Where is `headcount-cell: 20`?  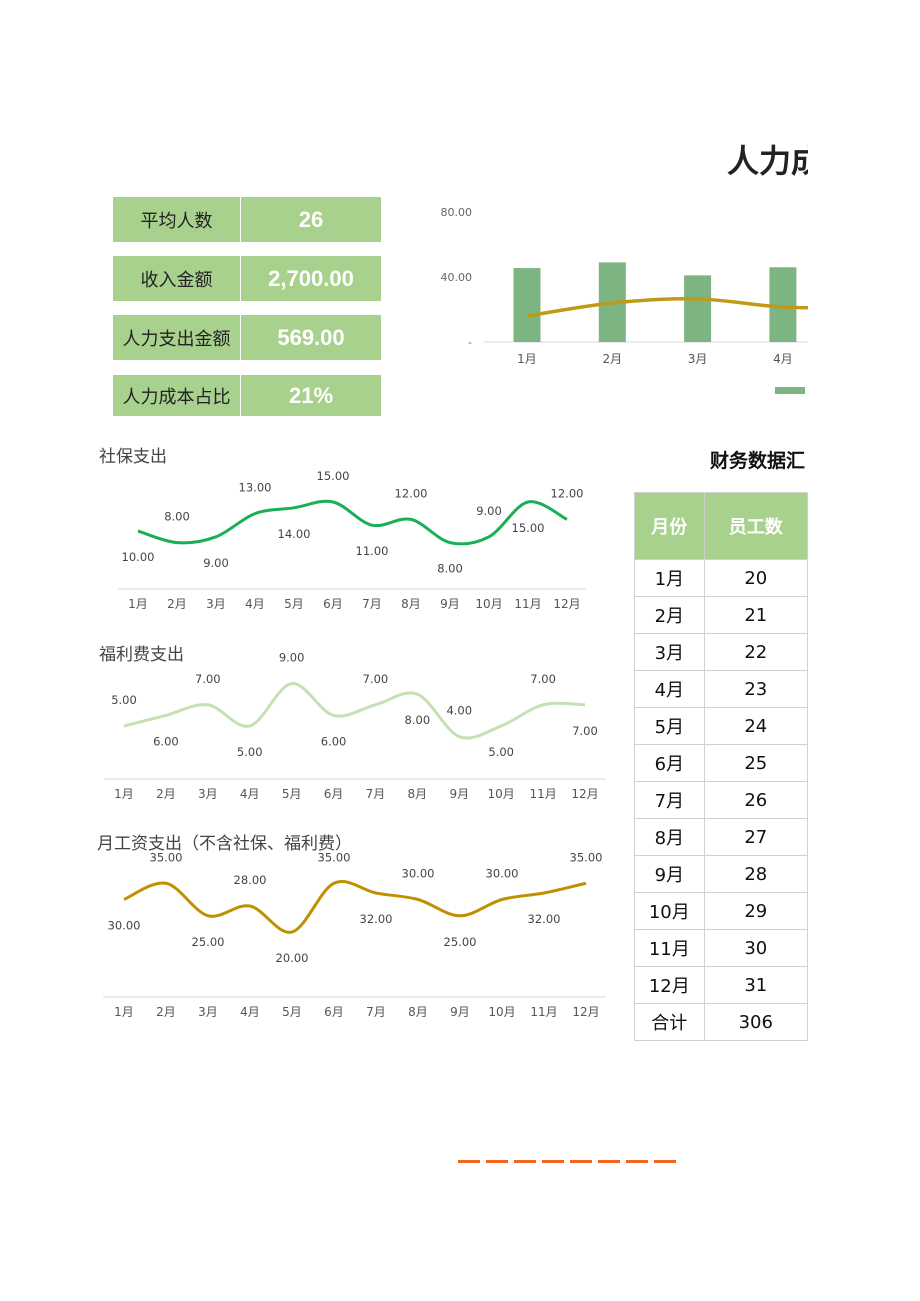
headcount-cell: 20 is located at coordinates (755, 578).